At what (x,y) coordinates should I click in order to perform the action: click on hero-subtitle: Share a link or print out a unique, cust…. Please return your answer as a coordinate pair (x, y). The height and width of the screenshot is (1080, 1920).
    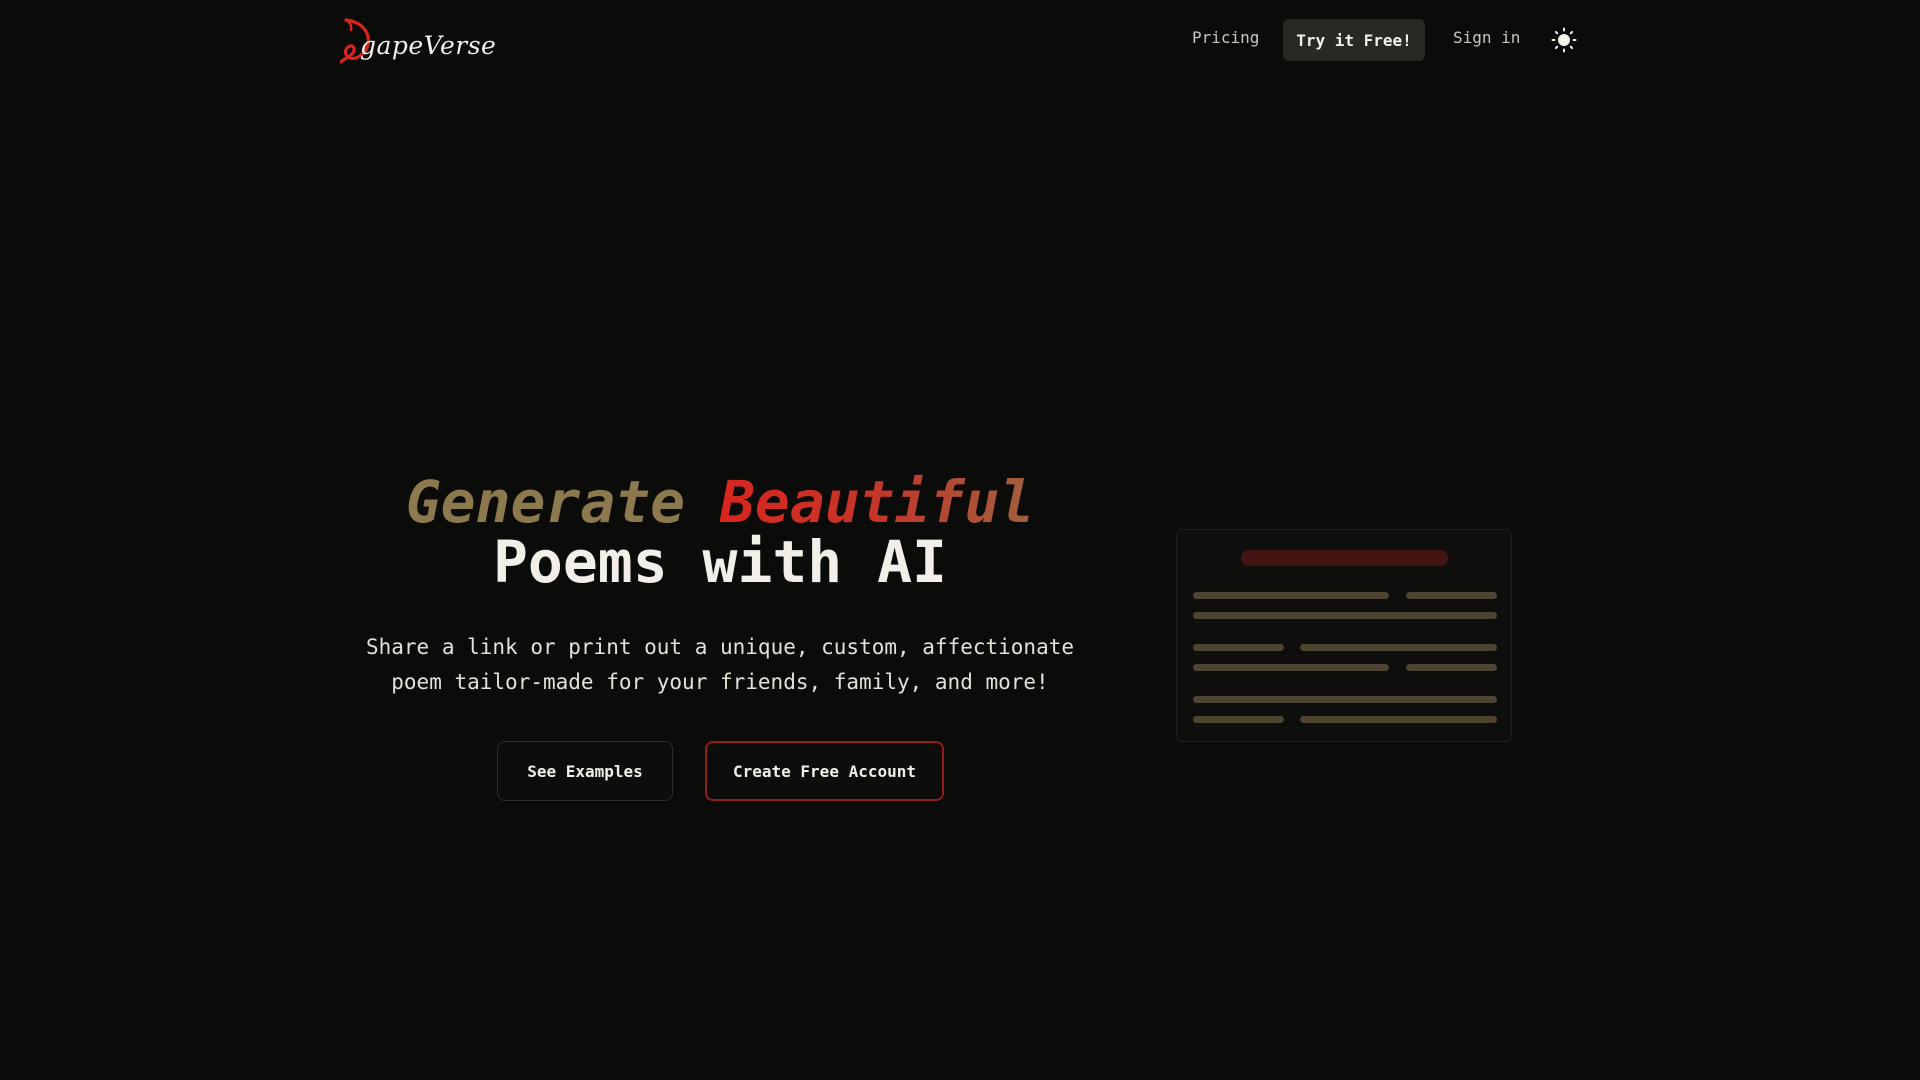
    Looking at the image, I should click on (720, 665).